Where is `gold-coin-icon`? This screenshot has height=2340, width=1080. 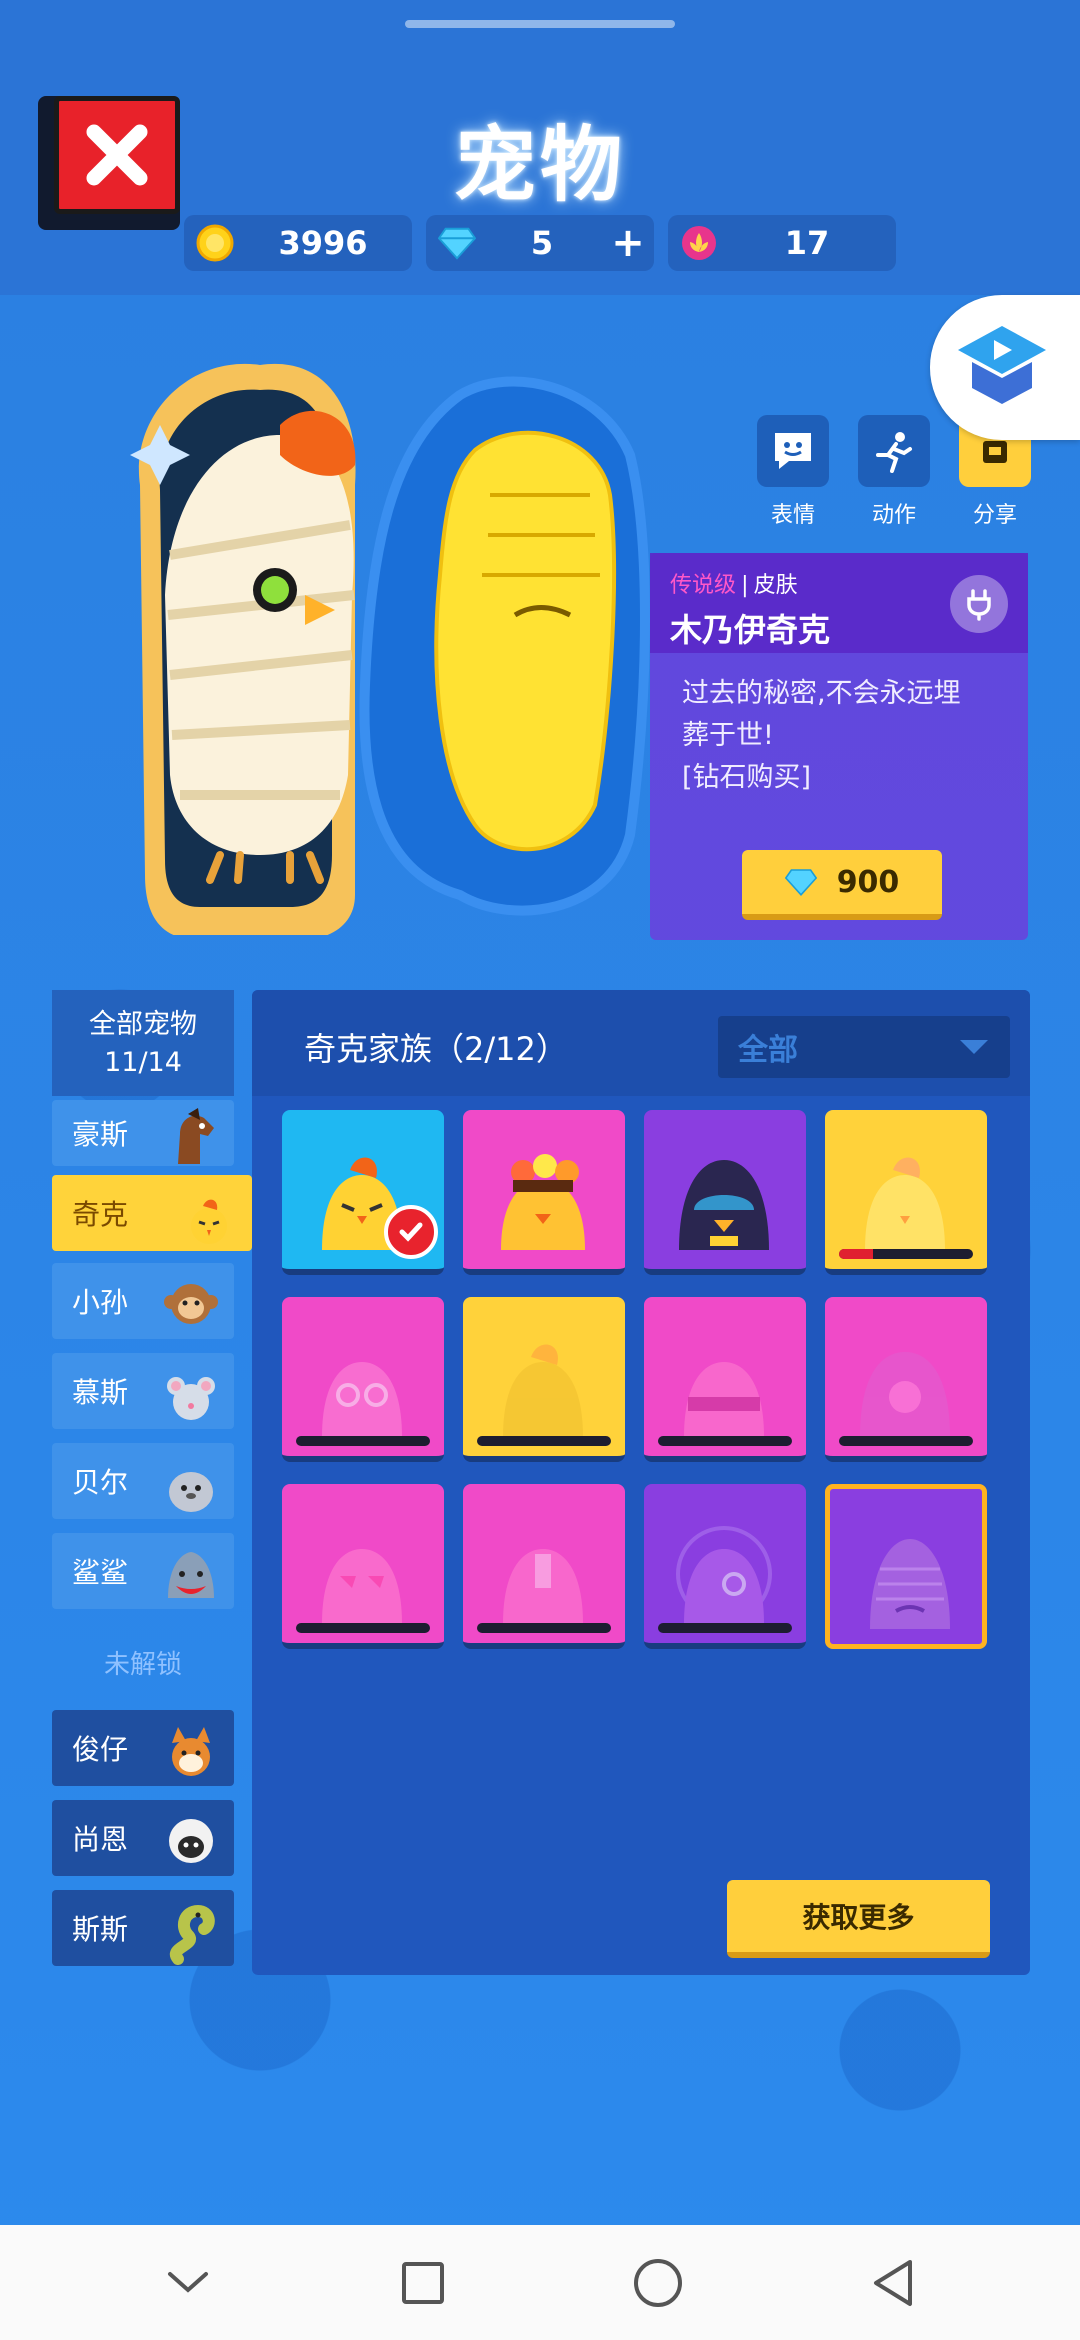
gold-coin-icon is located at coordinates (215, 243).